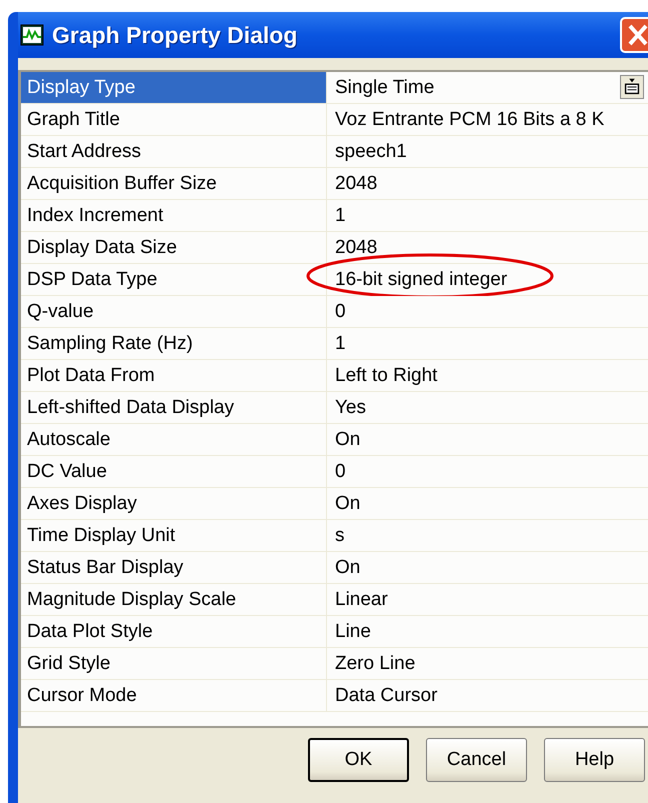 The height and width of the screenshot is (803, 648). I want to click on graph-icon, so click(32, 35).